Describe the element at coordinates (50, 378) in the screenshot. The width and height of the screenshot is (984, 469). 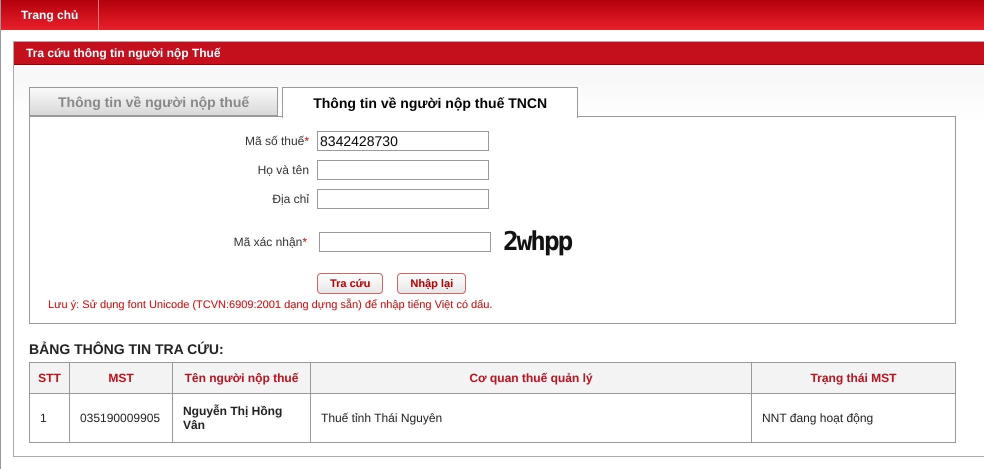
I see `column-header: STT` at that location.